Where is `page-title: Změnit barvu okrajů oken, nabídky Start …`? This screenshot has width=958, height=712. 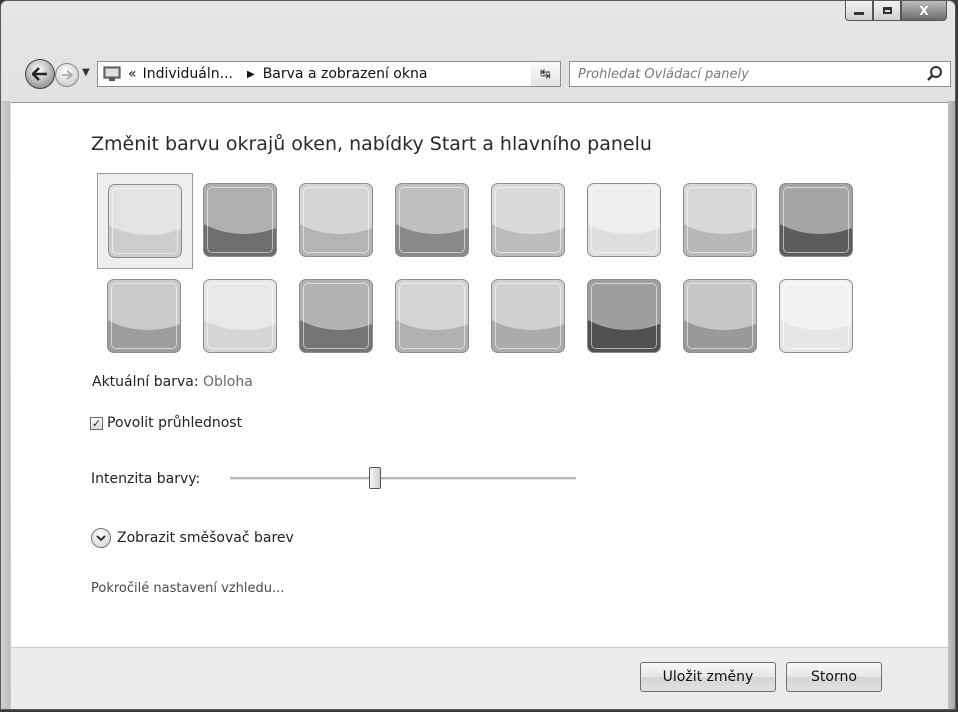
page-title: Změnit barvu okrajů oken, nabídky Start … is located at coordinates (371, 144).